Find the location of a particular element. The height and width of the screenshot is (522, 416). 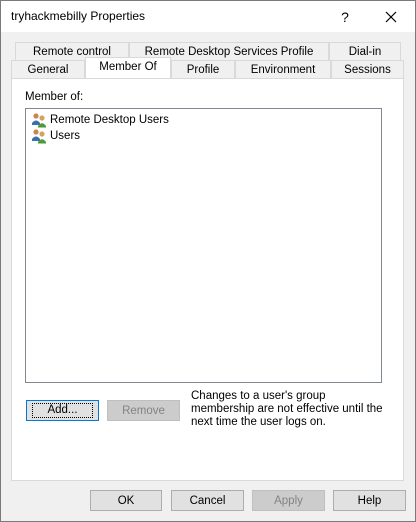

tab-sessions: Sessions is located at coordinates (367, 69).